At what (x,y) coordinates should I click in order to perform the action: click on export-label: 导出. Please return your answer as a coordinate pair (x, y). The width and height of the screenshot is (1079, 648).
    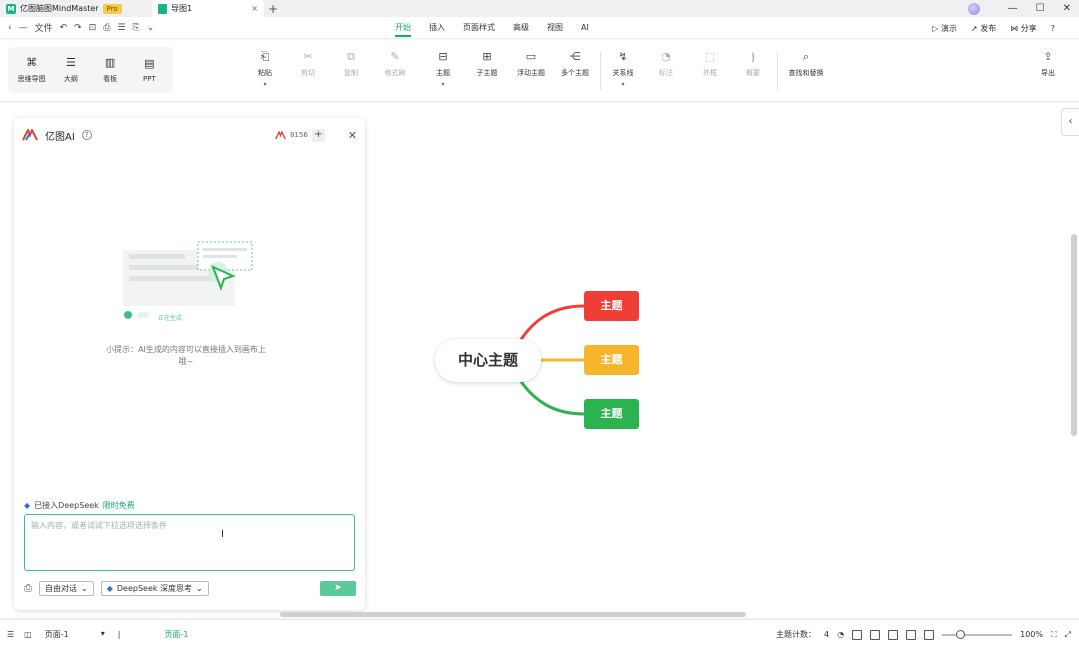
    Looking at the image, I should click on (1048, 73).